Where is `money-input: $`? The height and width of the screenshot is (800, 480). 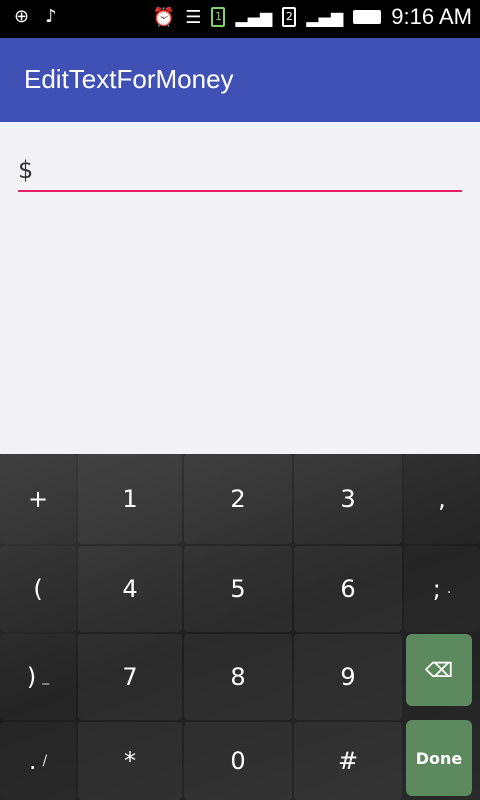 money-input: $ is located at coordinates (240, 172).